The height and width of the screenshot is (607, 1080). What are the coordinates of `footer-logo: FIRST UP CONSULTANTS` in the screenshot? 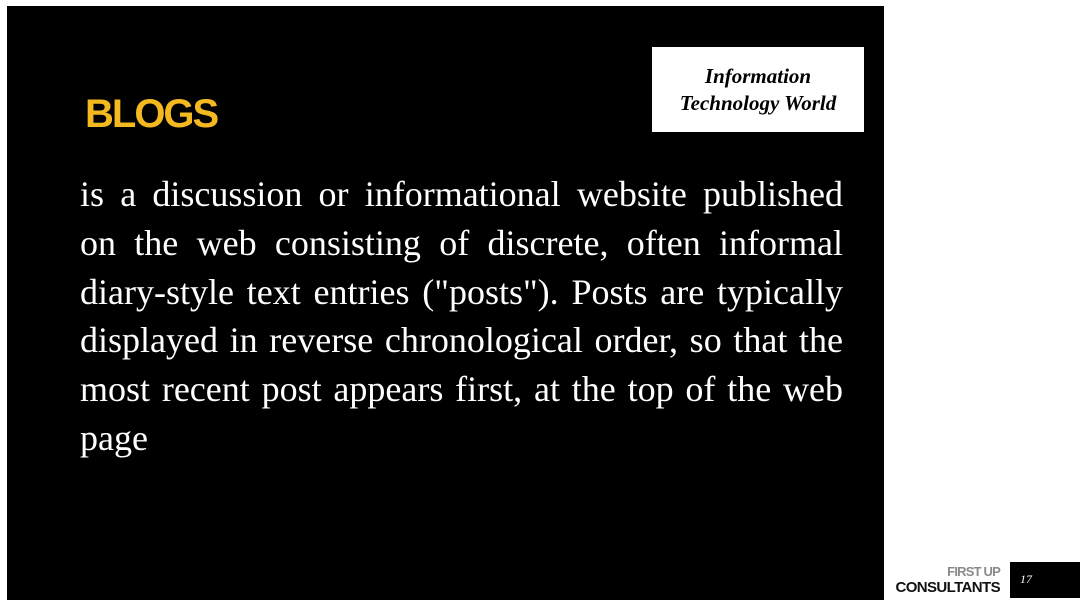 It's located at (943, 580).